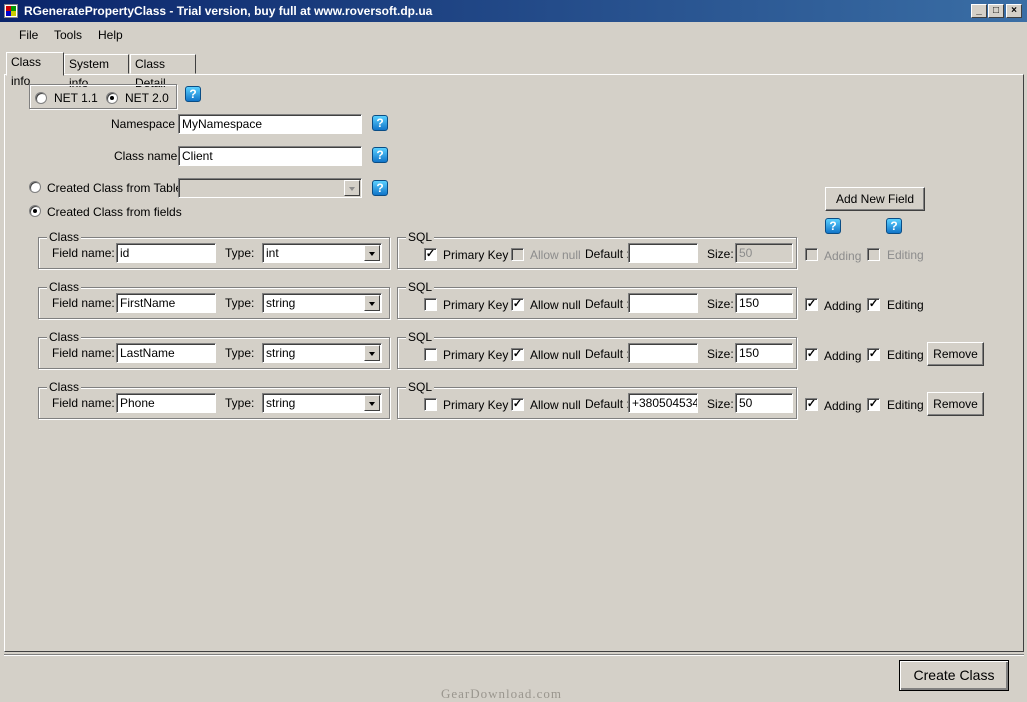 The height and width of the screenshot is (702, 1027). What do you see at coordinates (68, 35) in the screenshot?
I see `menu-tools: Tools` at bounding box center [68, 35].